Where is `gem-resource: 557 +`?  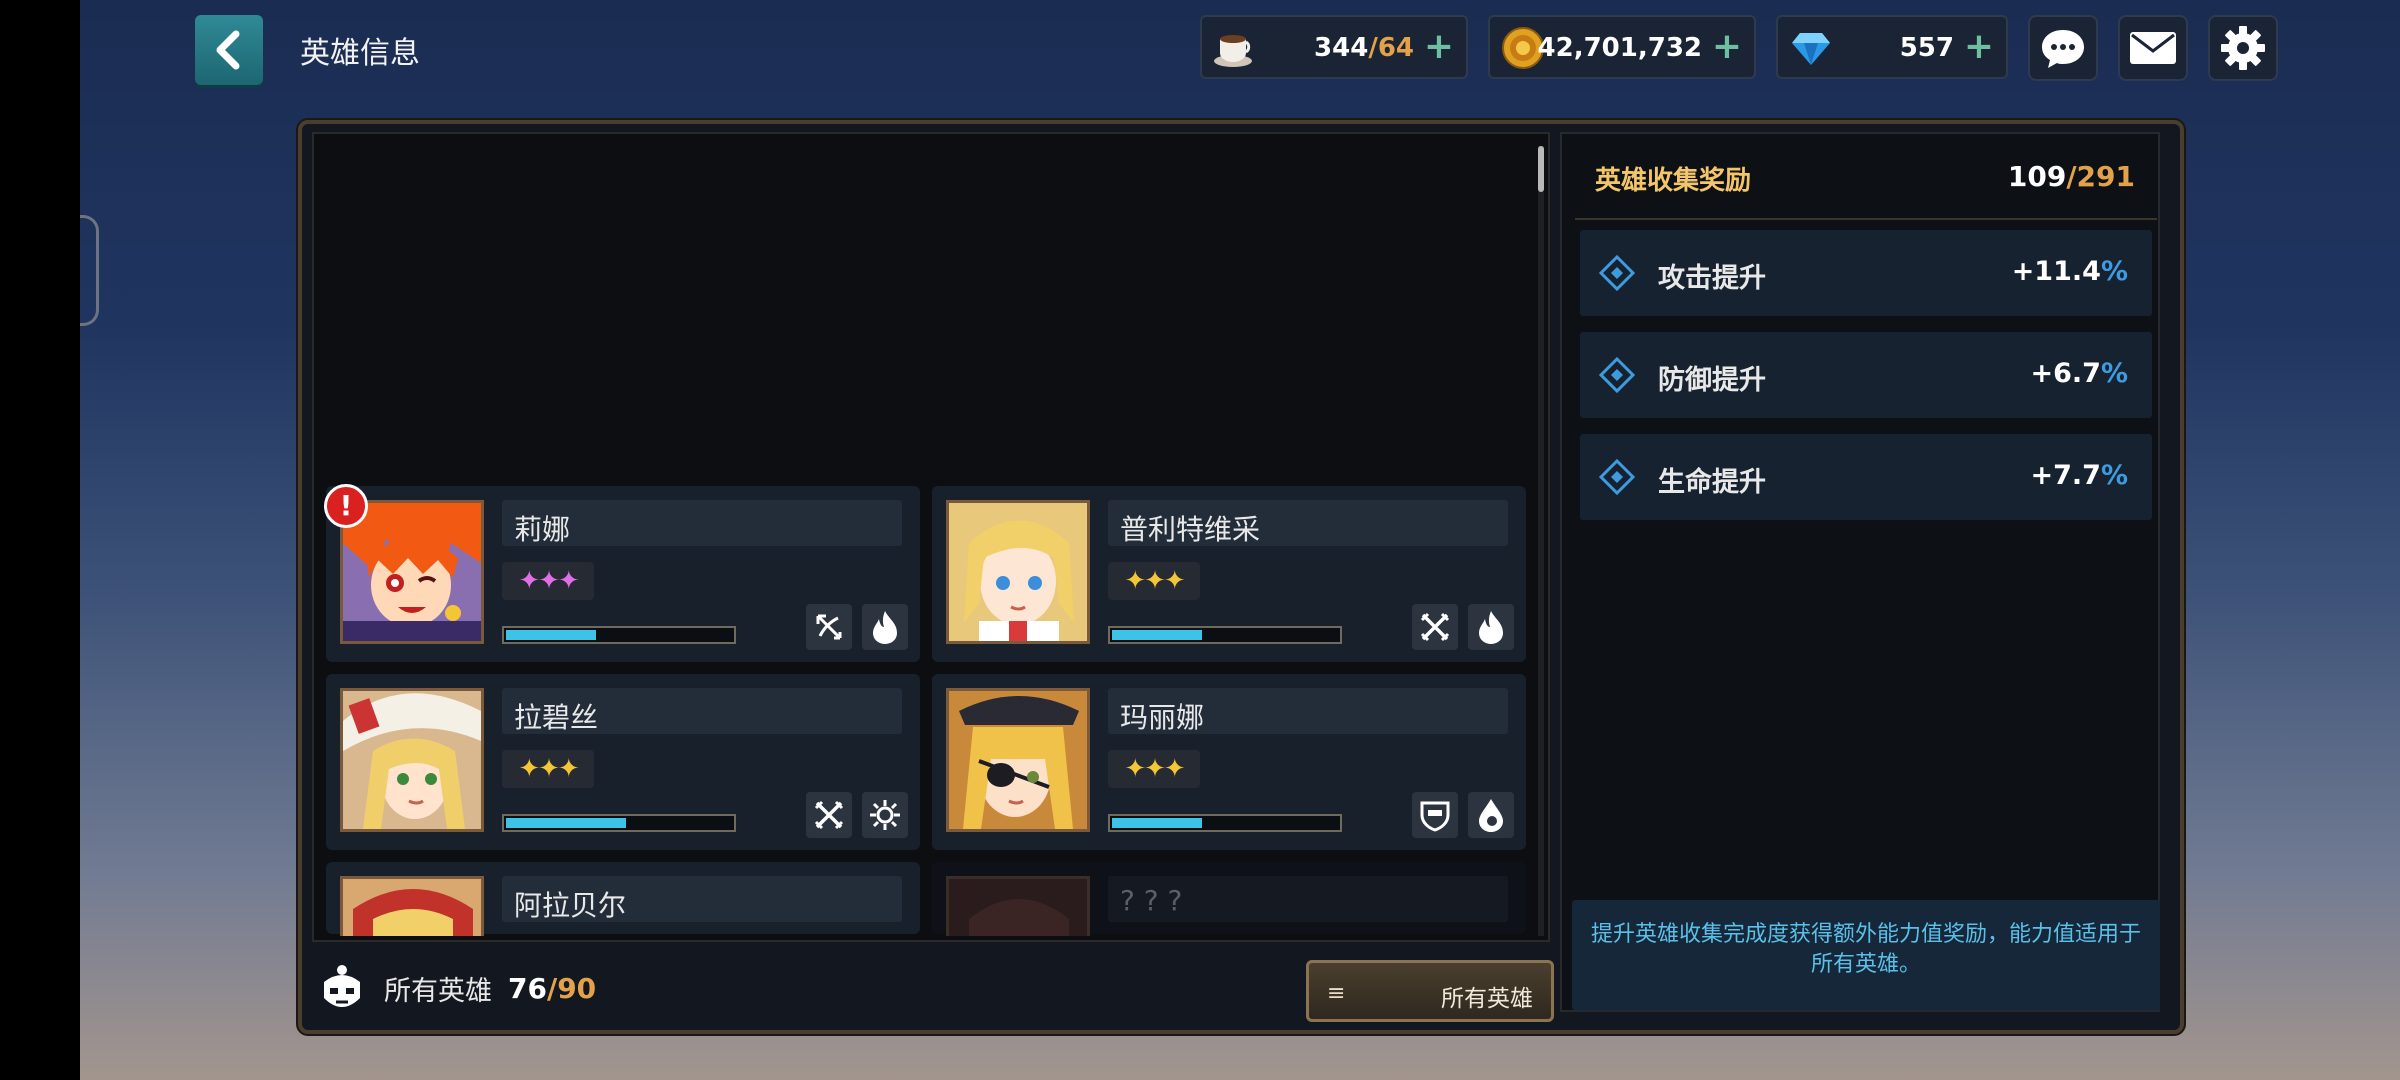
gem-resource: 557 + is located at coordinates (1892, 47).